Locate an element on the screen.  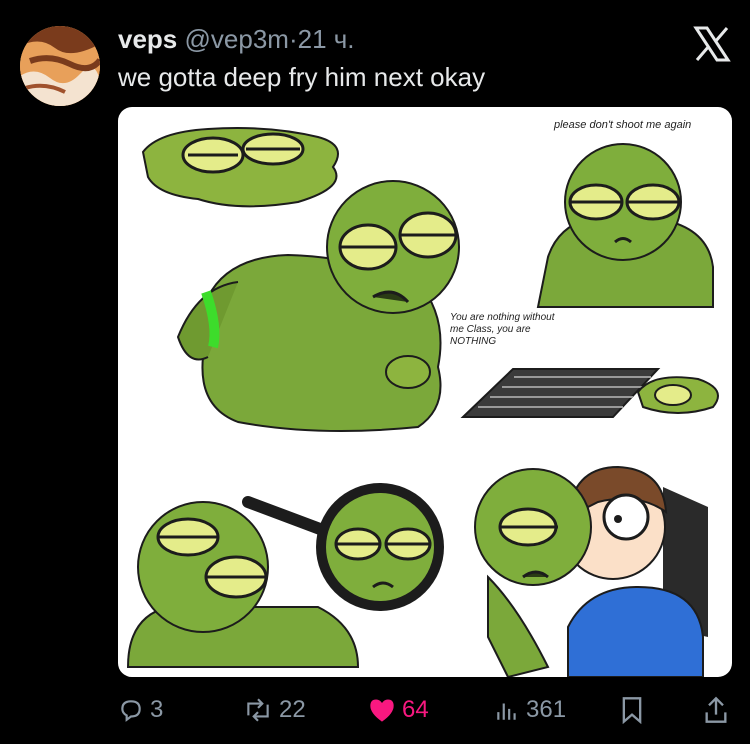
bookmark-icon is located at coordinates (632, 710).